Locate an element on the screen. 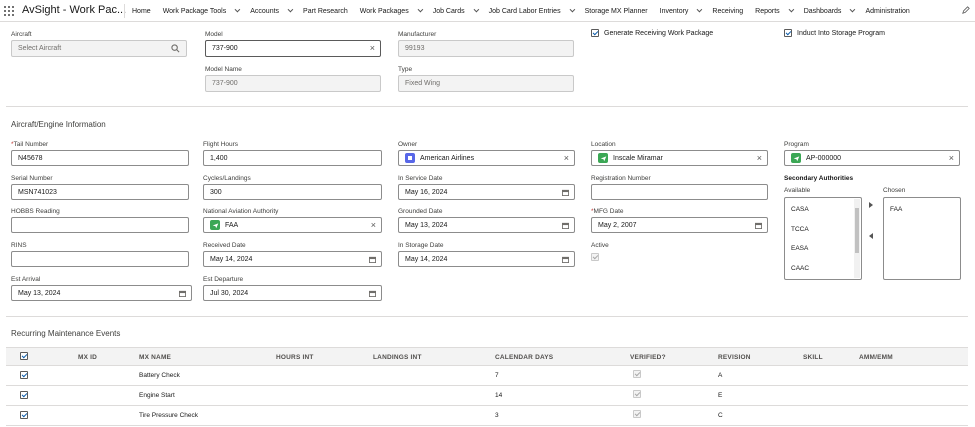  edit-nav-pencil-icon is located at coordinates (966, 10).